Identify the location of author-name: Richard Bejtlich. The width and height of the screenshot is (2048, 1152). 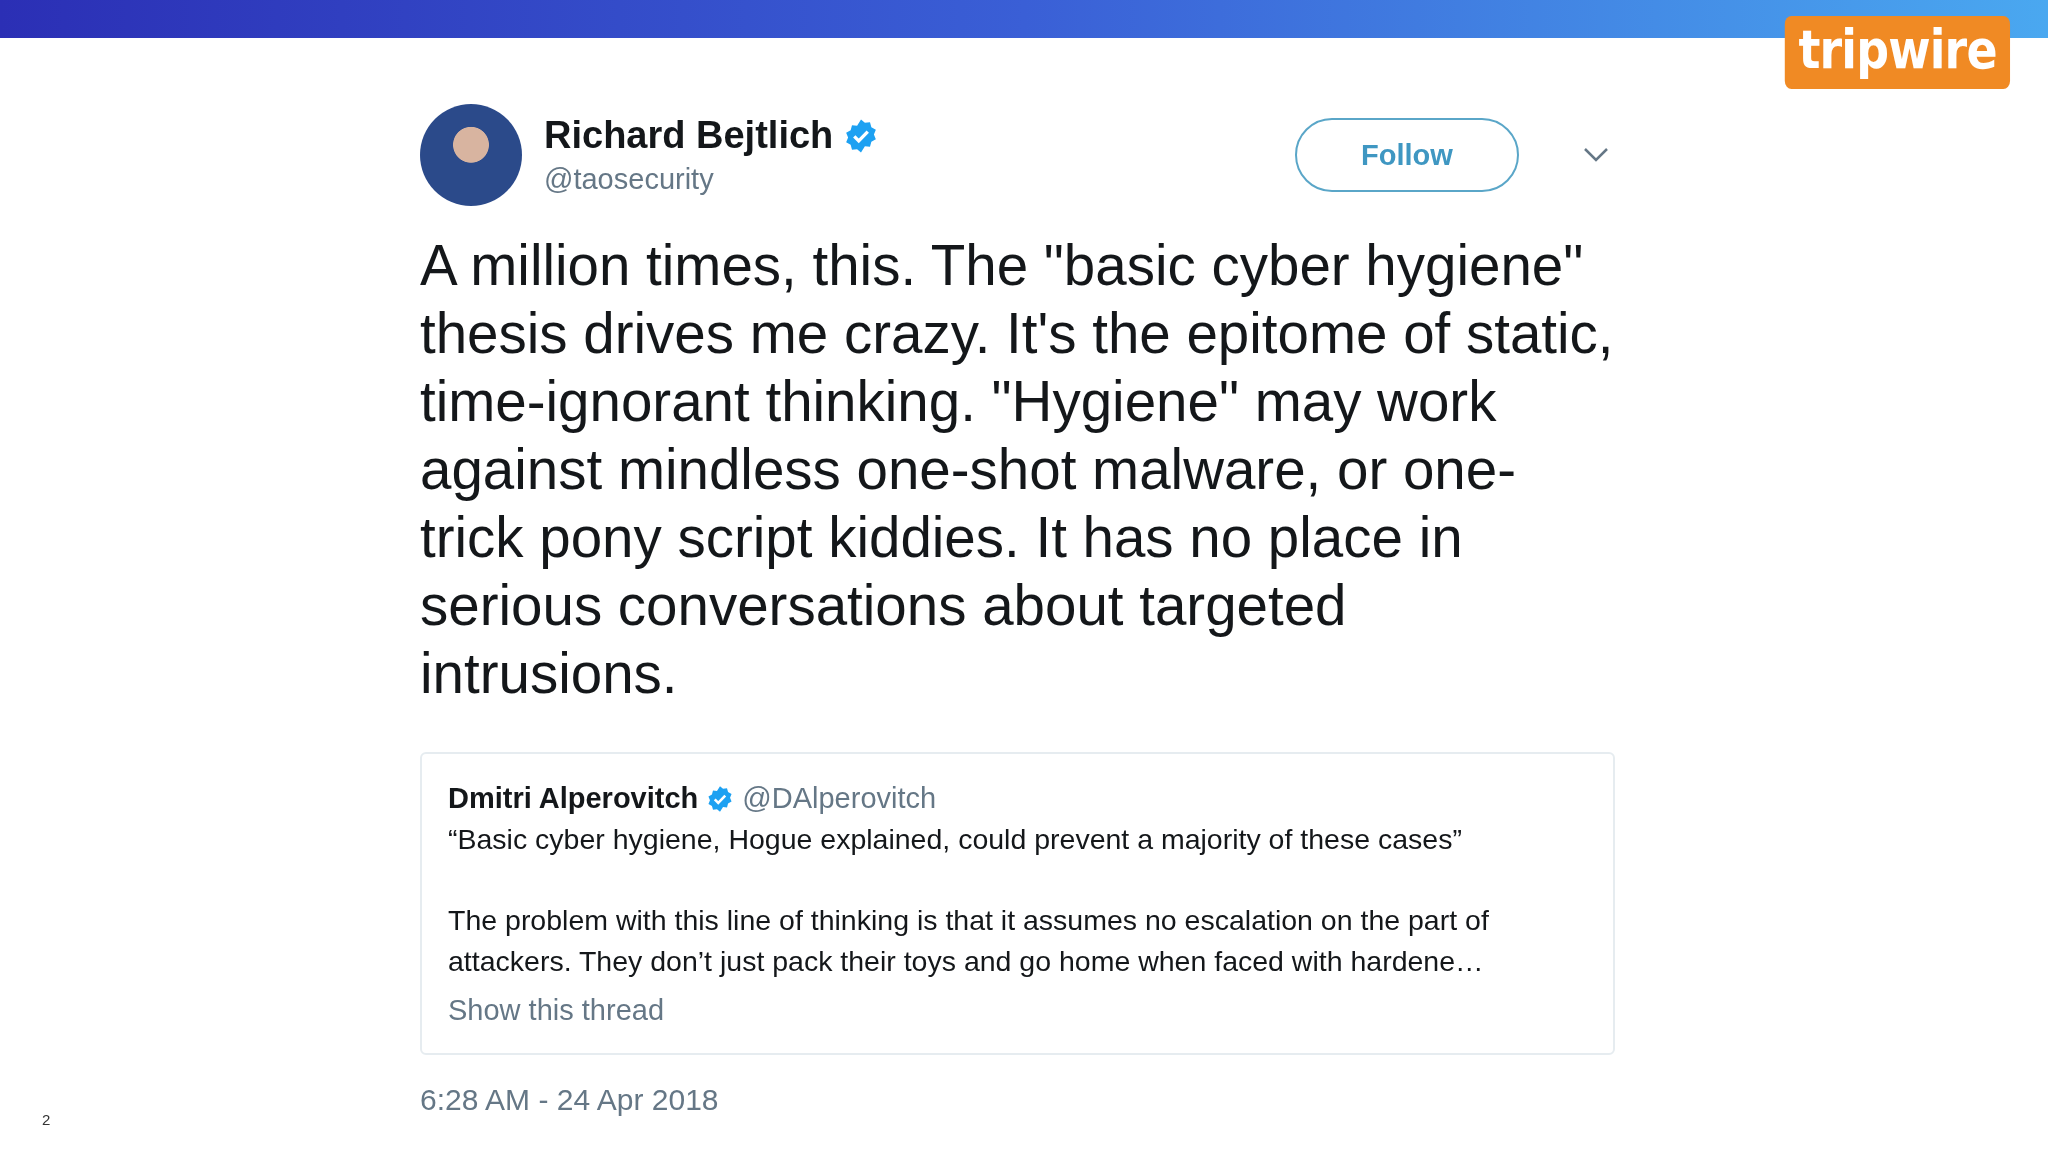
(689, 135).